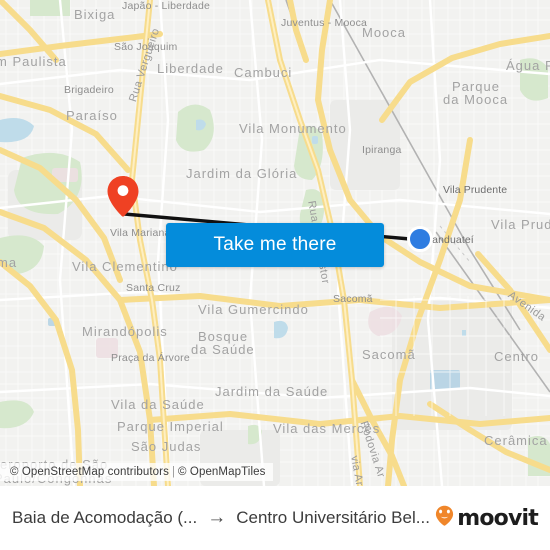  I want to click on moovit-pin-smiley-icon, so click(444, 518).